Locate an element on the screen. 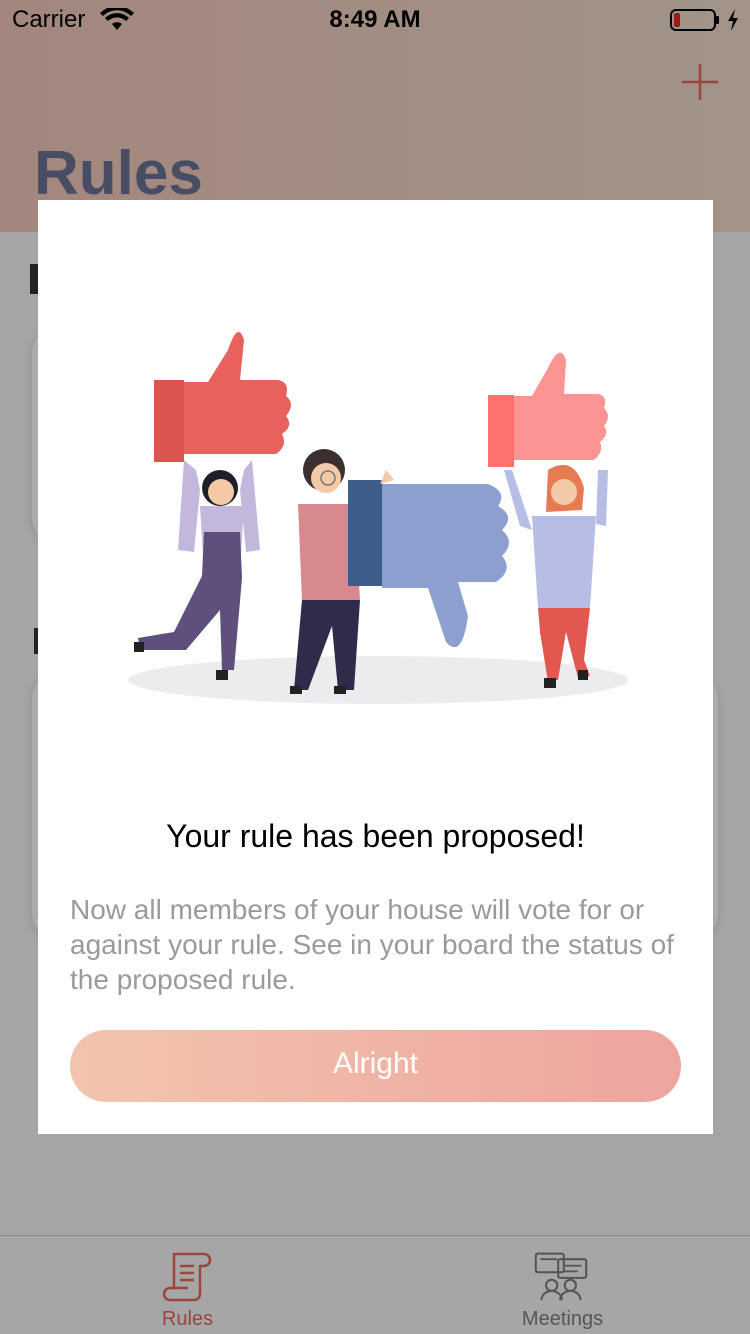 The height and width of the screenshot is (1334, 750). alright-button: Alright is located at coordinates (375, 1066).